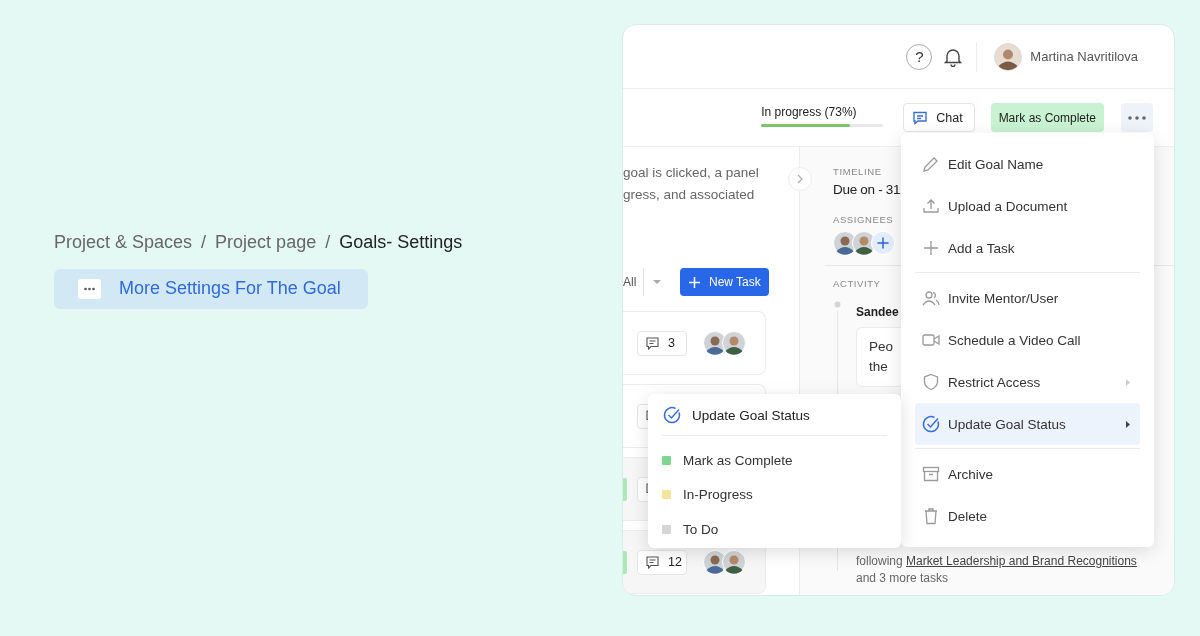 The width and height of the screenshot is (1200, 636). I want to click on archive-box-icon, so click(931, 474).